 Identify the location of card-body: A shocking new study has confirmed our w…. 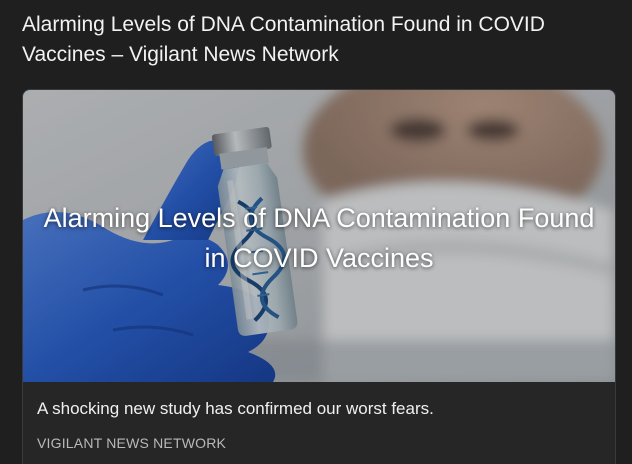
(319, 417).